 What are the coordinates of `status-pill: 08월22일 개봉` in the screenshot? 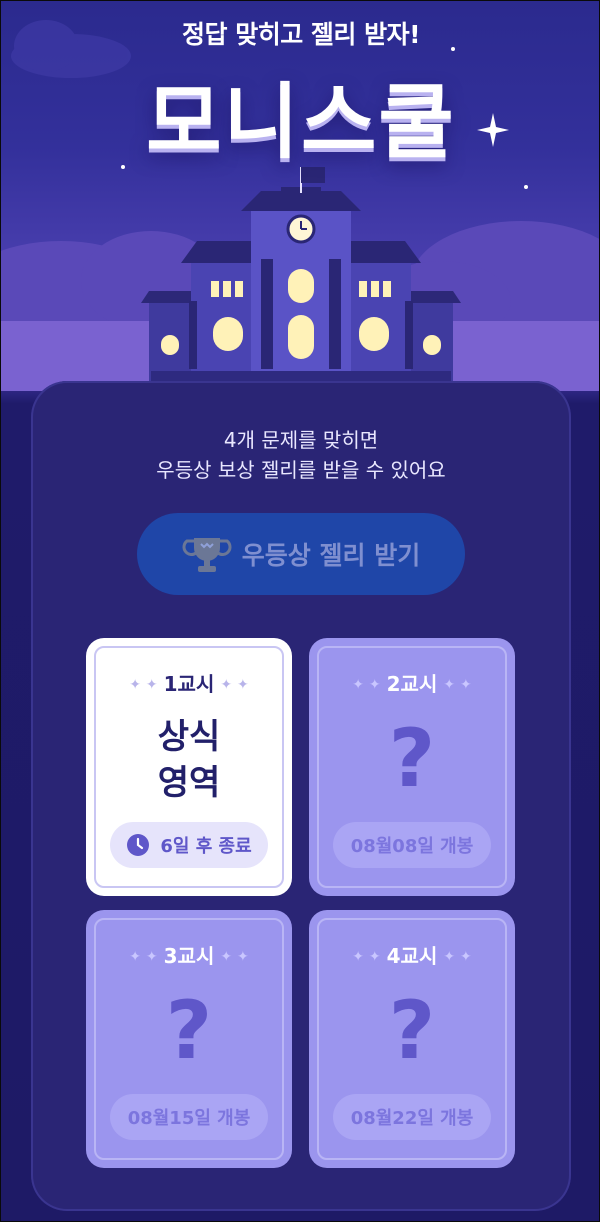 It's located at (412, 1117).